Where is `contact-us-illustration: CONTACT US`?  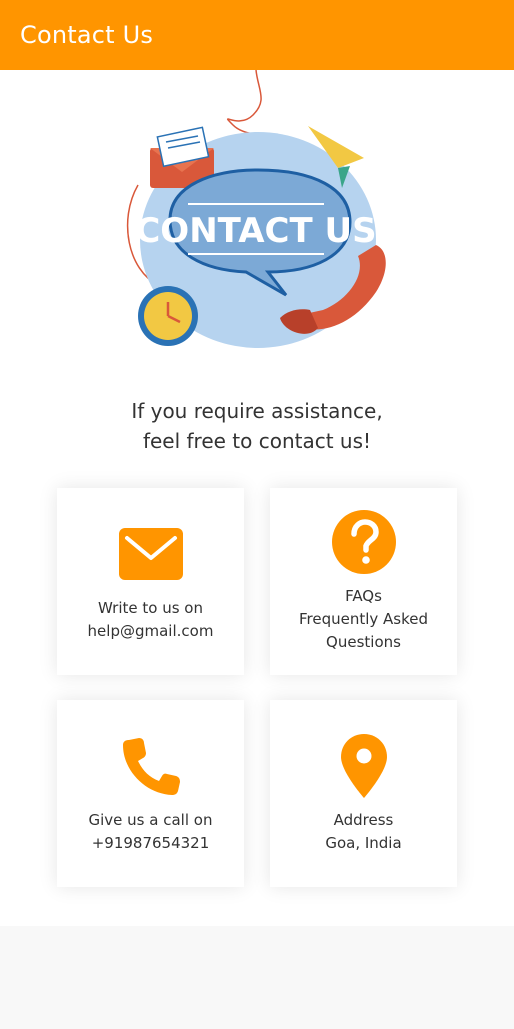 contact-us-illustration: CONTACT US is located at coordinates (256, 209).